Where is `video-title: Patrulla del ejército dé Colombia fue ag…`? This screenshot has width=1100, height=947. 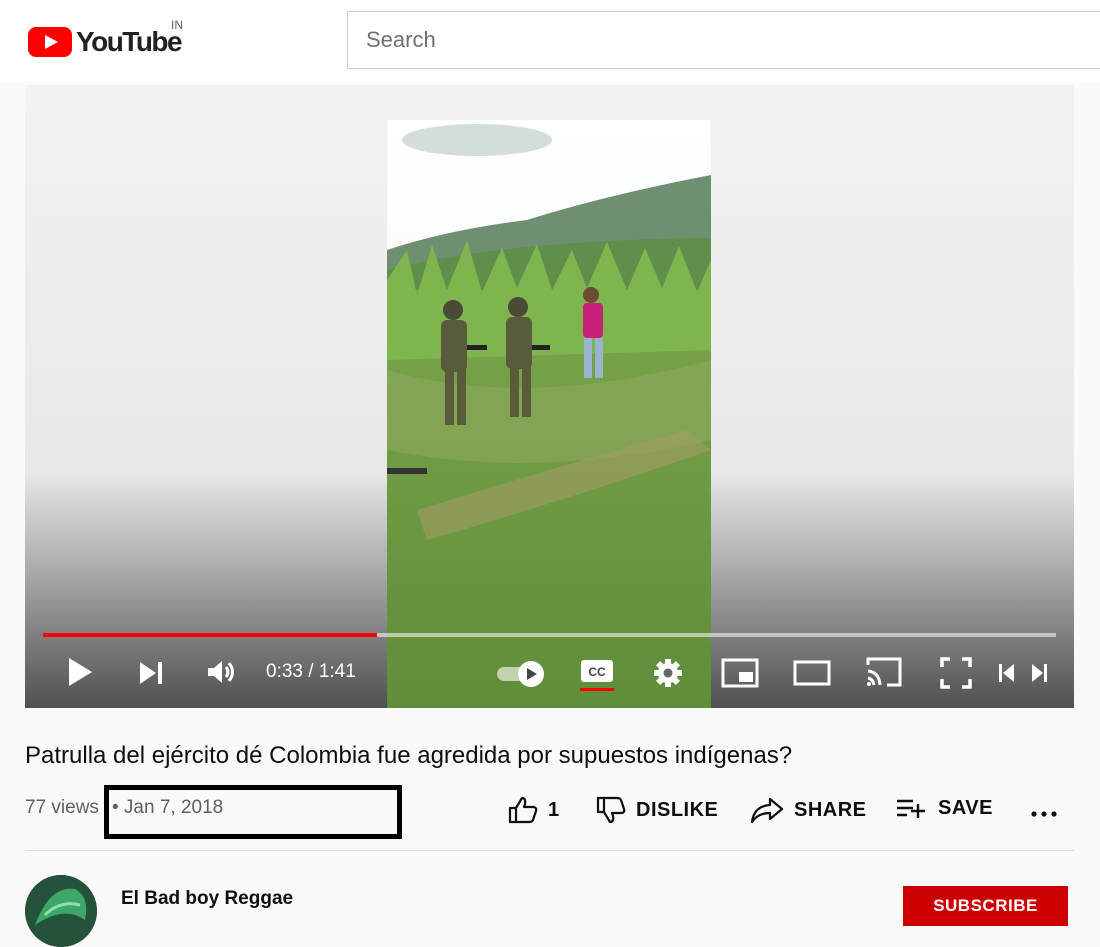
video-title: Patrulla del ejército dé Colombia fue ag… is located at coordinates (409, 755).